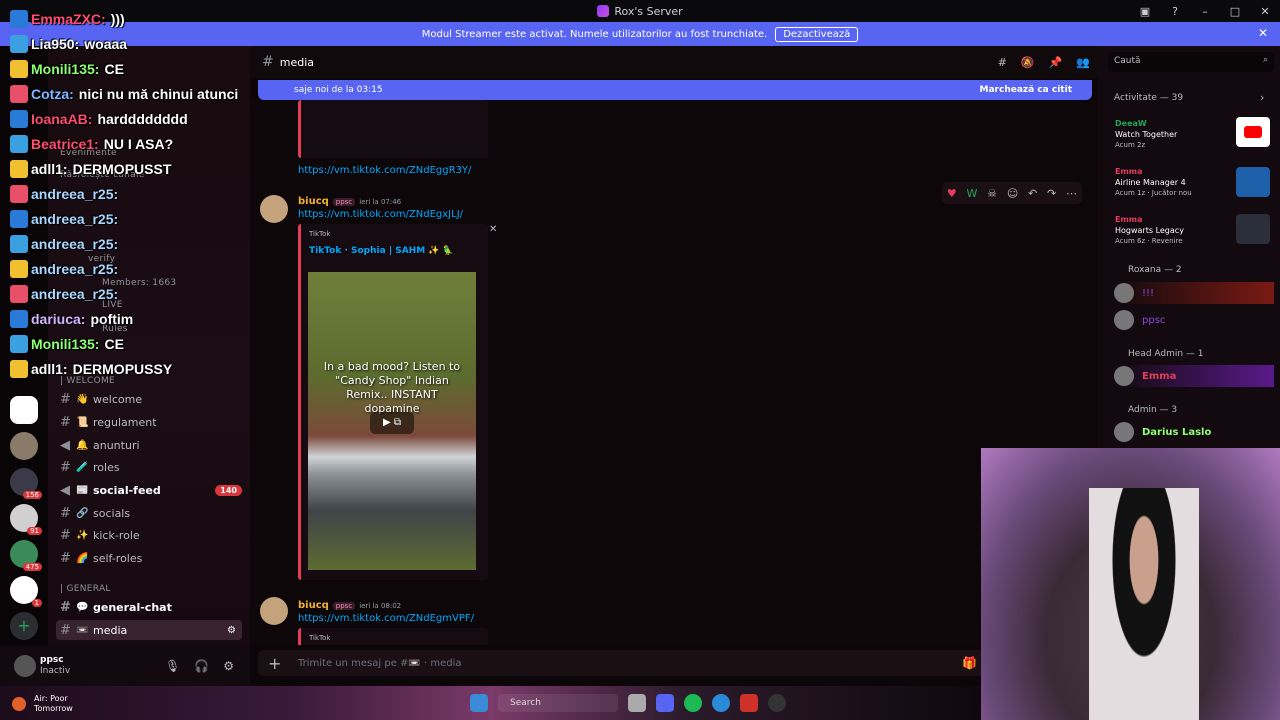 The image size is (1280, 720). What do you see at coordinates (55, 671) in the screenshot?
I see `user-status: Inactiv` at bounding box center [55, 671].